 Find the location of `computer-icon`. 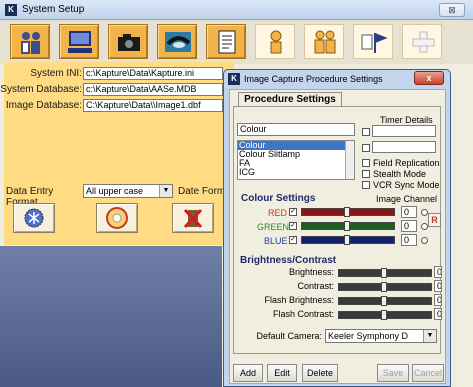

computer-icon is located at coordinates (80, 42).